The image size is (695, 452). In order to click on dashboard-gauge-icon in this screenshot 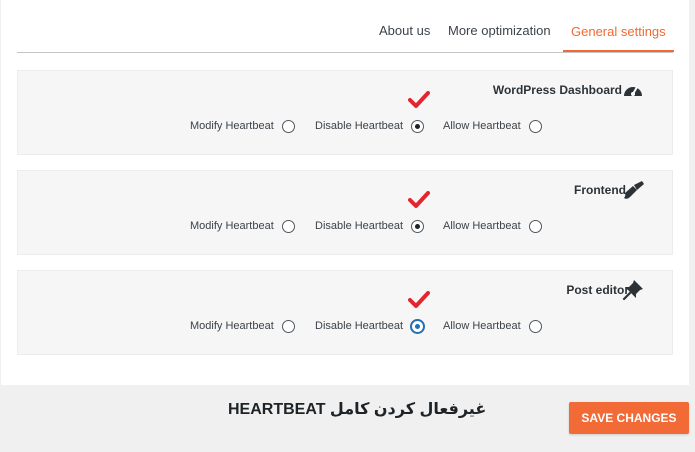, I will do `click(633, 91)`.